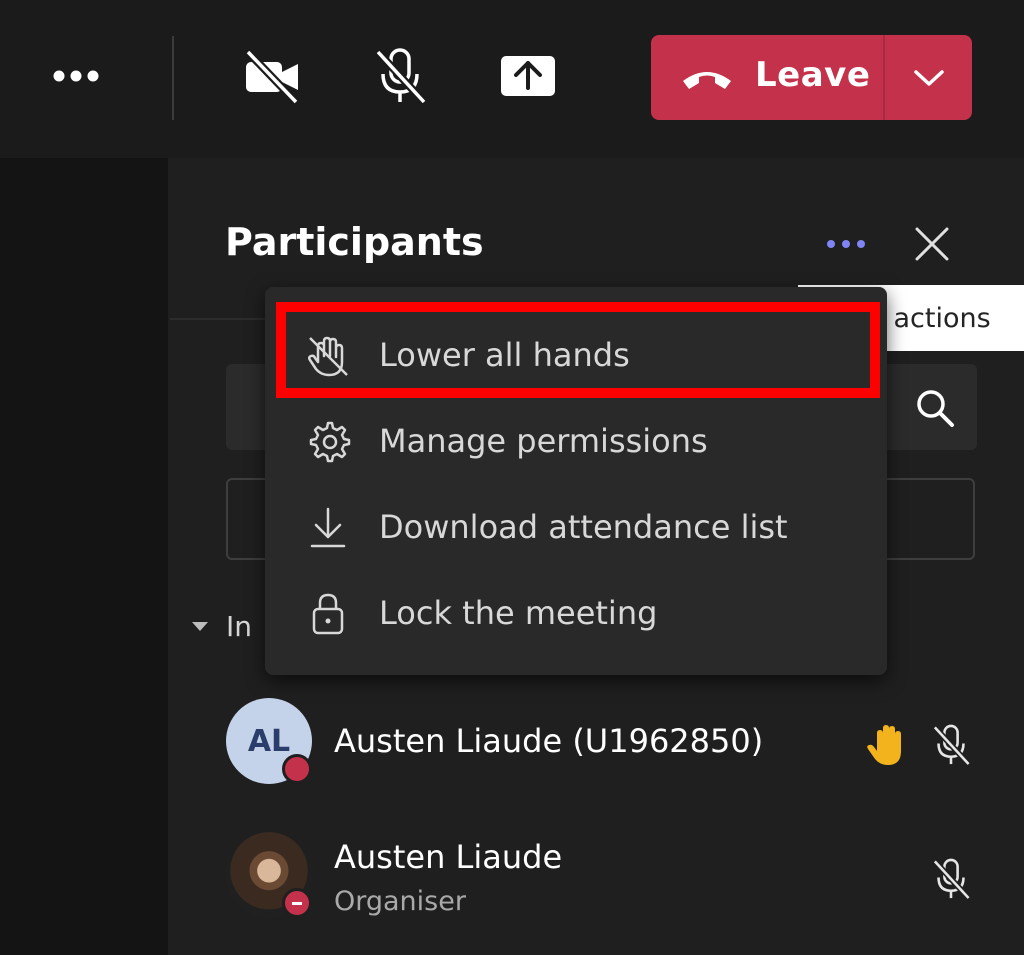 The height and width of the screenshot is (955, 1024). I want to click on leave-button-group: Leave, so click(811, 77).